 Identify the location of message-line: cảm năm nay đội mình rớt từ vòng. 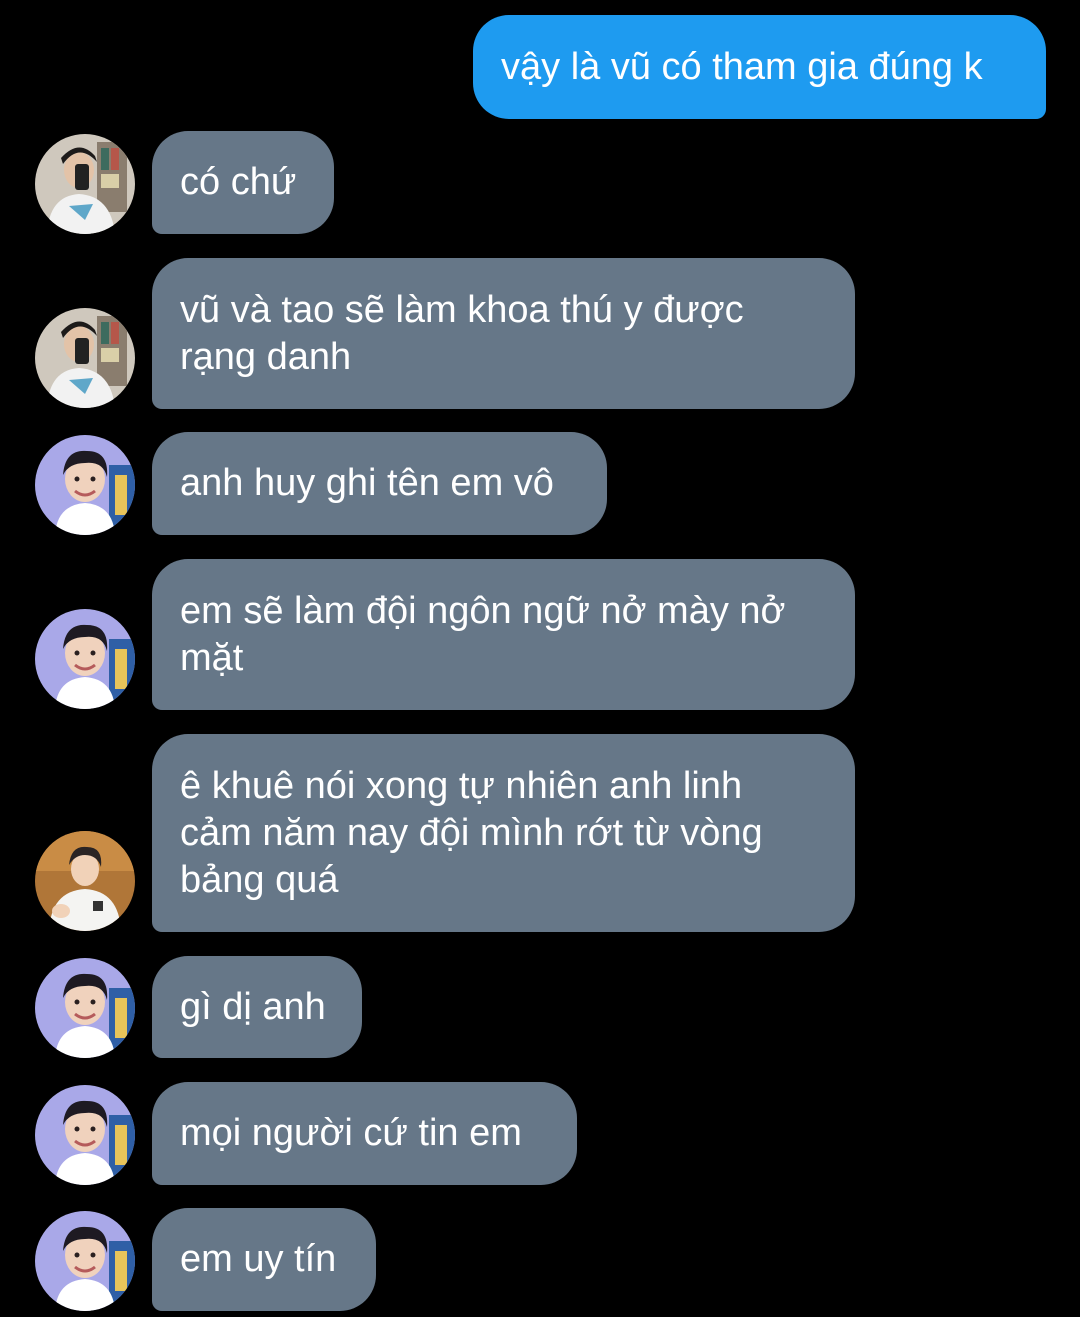
(471, 832).